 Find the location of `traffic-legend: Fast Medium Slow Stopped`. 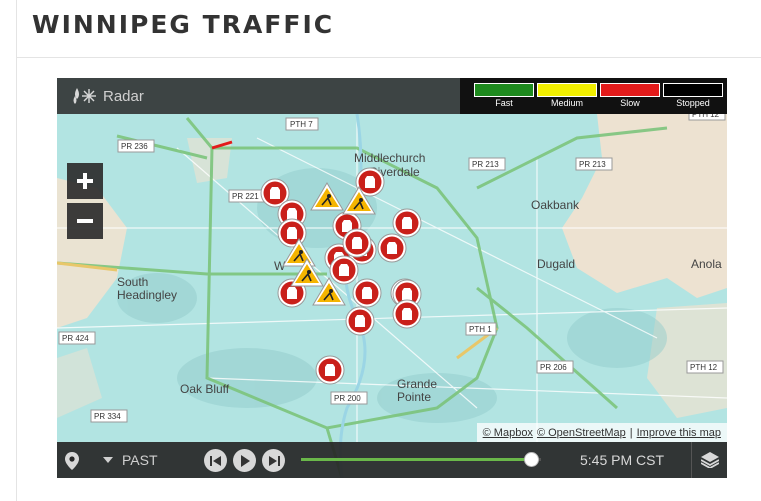

traffic-legend: Fast Medium Slow Stopped is located at coordinates (593, 96).